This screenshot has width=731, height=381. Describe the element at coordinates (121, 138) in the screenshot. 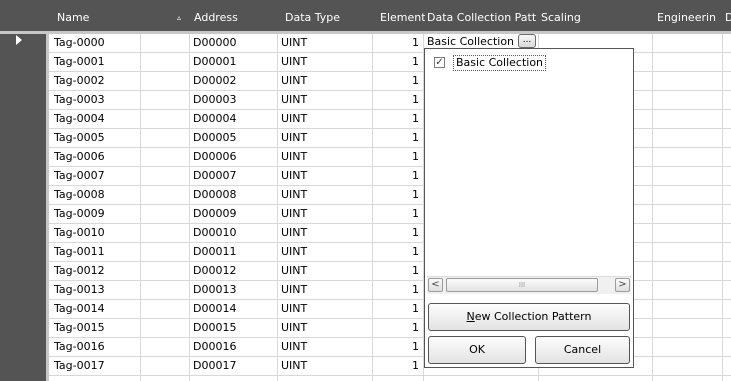

I see `tag-name-cell: Tag-0005` at that location.